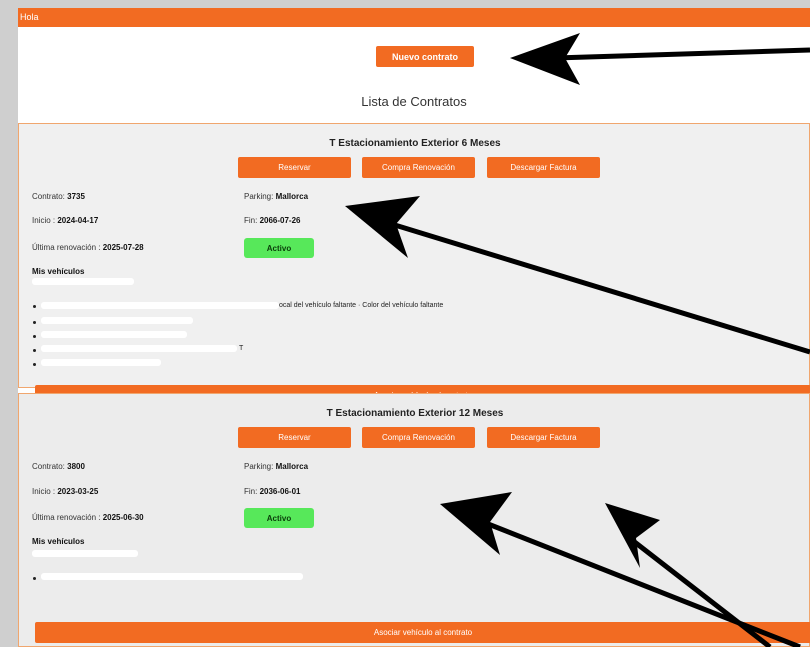 This screenshot has height=647, width=810. I want to click on contract-number: Contrato: 3800, so click(58, 466).